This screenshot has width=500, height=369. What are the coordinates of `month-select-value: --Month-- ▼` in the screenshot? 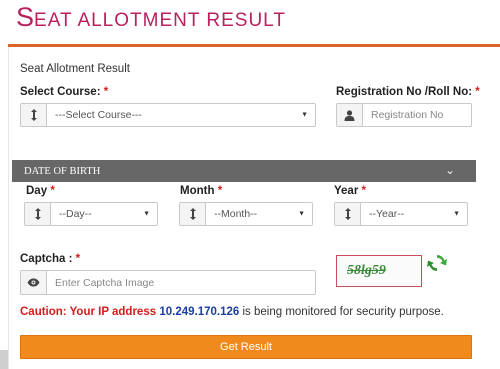 It's located at (259, 214).